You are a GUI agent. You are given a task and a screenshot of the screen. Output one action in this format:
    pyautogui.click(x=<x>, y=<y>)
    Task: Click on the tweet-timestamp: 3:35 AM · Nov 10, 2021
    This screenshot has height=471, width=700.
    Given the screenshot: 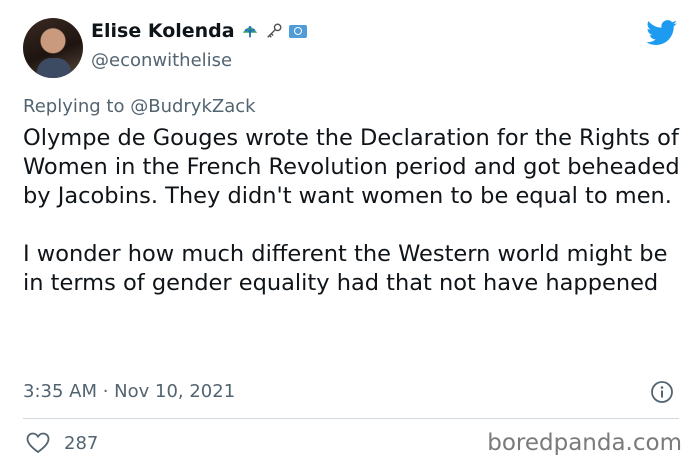 What is the action you would take?
    pyautogui.click(x=129, y=391)
    